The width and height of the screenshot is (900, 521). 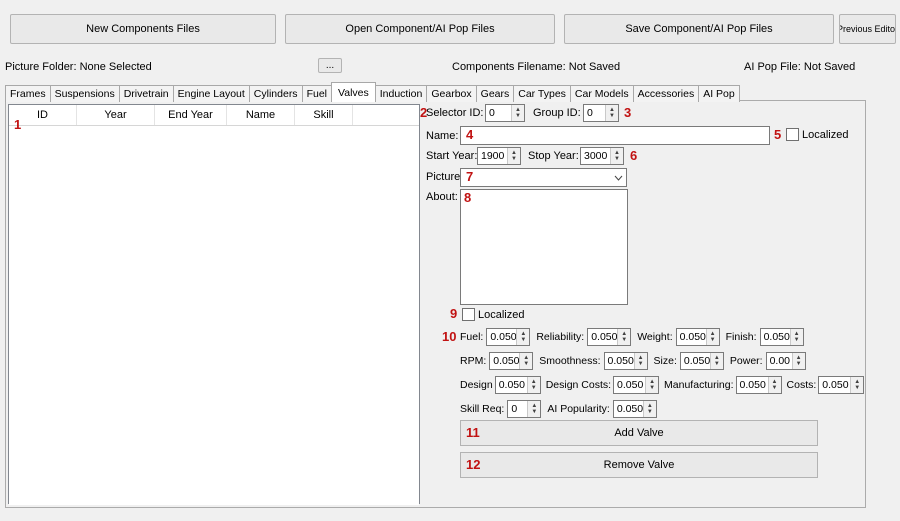 I want to click on new-components-files-button: New Components Files, so click(x=143, y=29).